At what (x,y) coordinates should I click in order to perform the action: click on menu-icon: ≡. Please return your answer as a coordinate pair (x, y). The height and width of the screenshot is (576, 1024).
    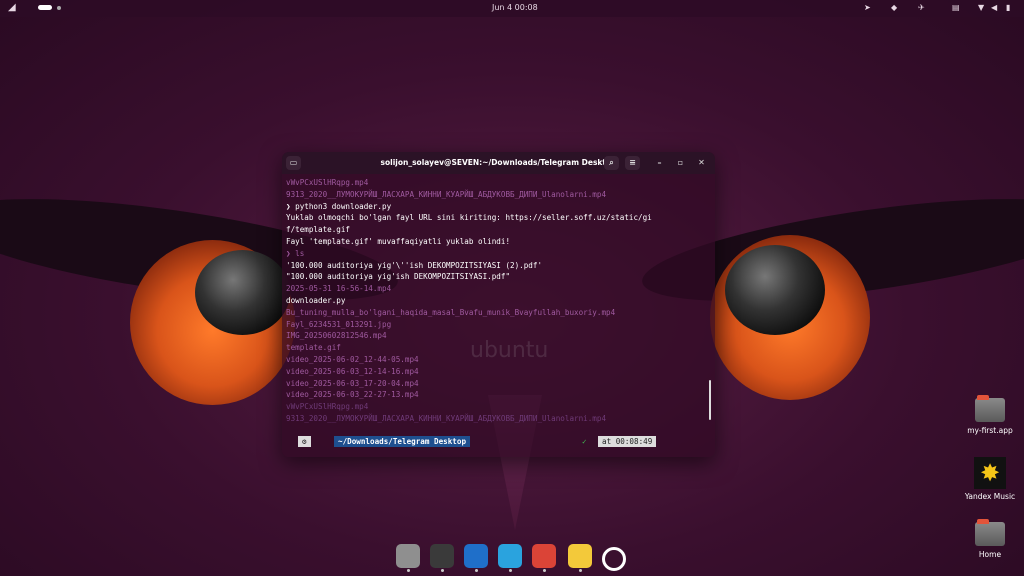
    Looking at the image, I should click on (632, 163).